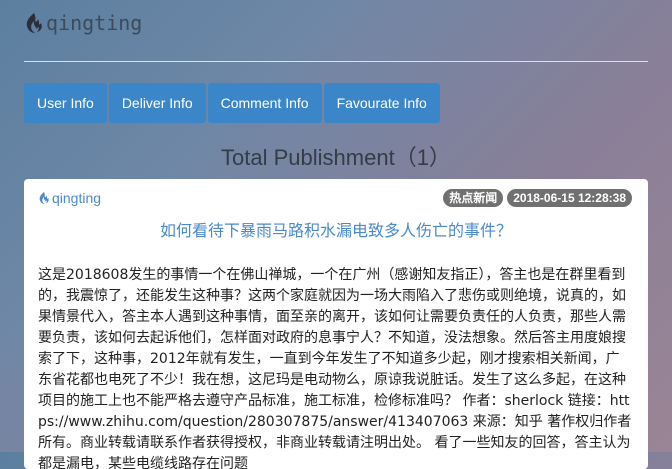  I want to click on site-logo: qingting, so click(83, 23).